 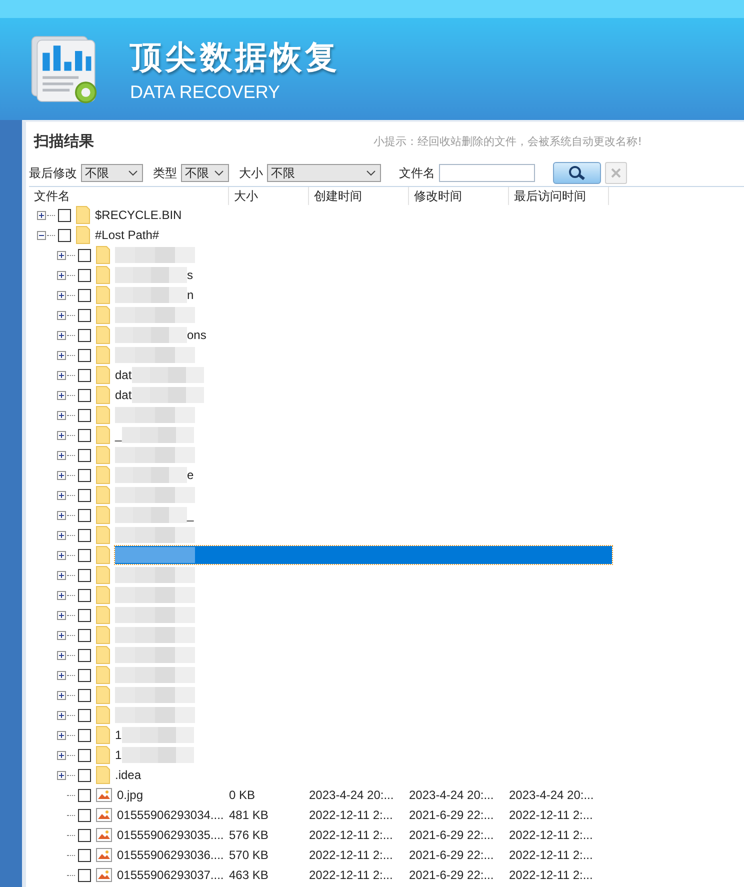 What do you see at coordinates (190, 275) in the screenshot?
I see `file-name: s` at bounding box center [190, 275].